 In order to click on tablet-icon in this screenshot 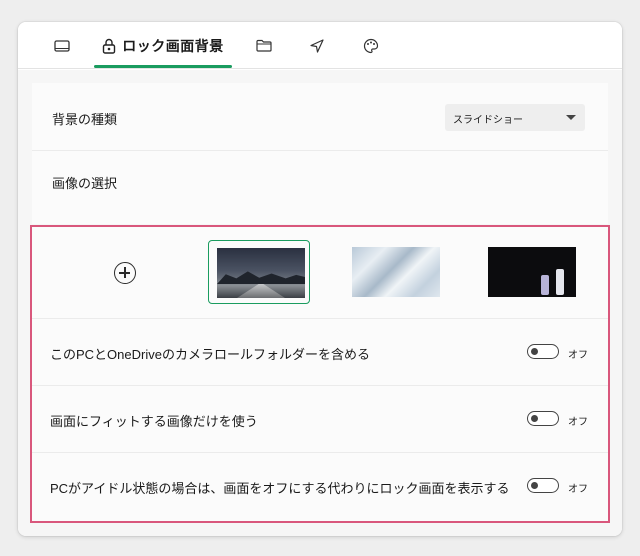, I will do `click(62, 45)`.